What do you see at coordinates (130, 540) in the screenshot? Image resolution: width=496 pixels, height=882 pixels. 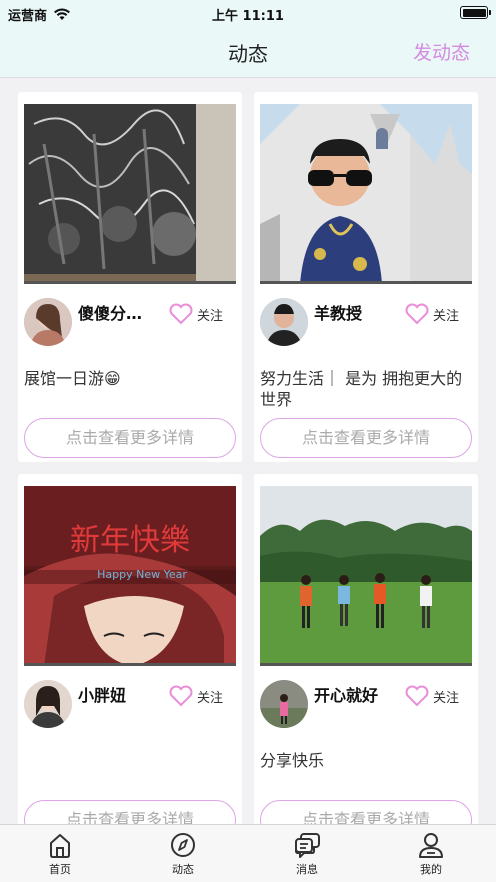 I see `image-greeting: 新年快樂` at bounding box center [130, 540].